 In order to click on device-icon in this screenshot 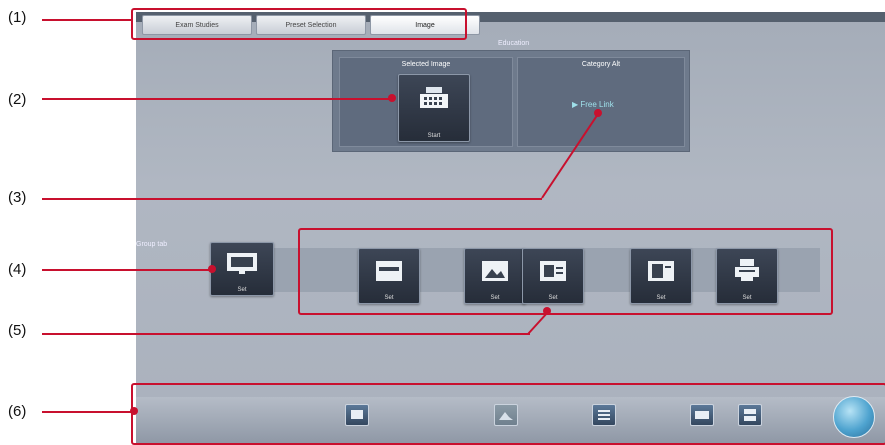, I will do `click(434, 97)`.